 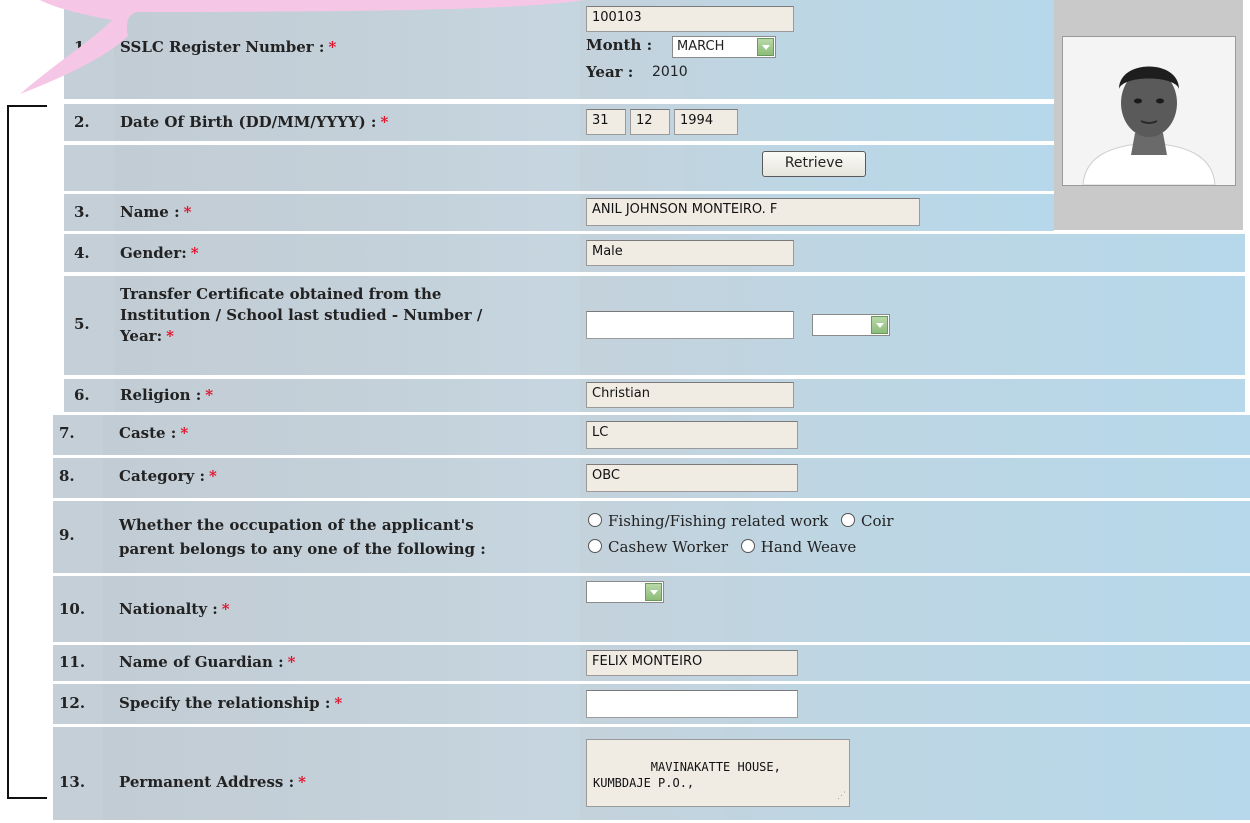 I want to click on relationship-input, so click(x=692, y=704).